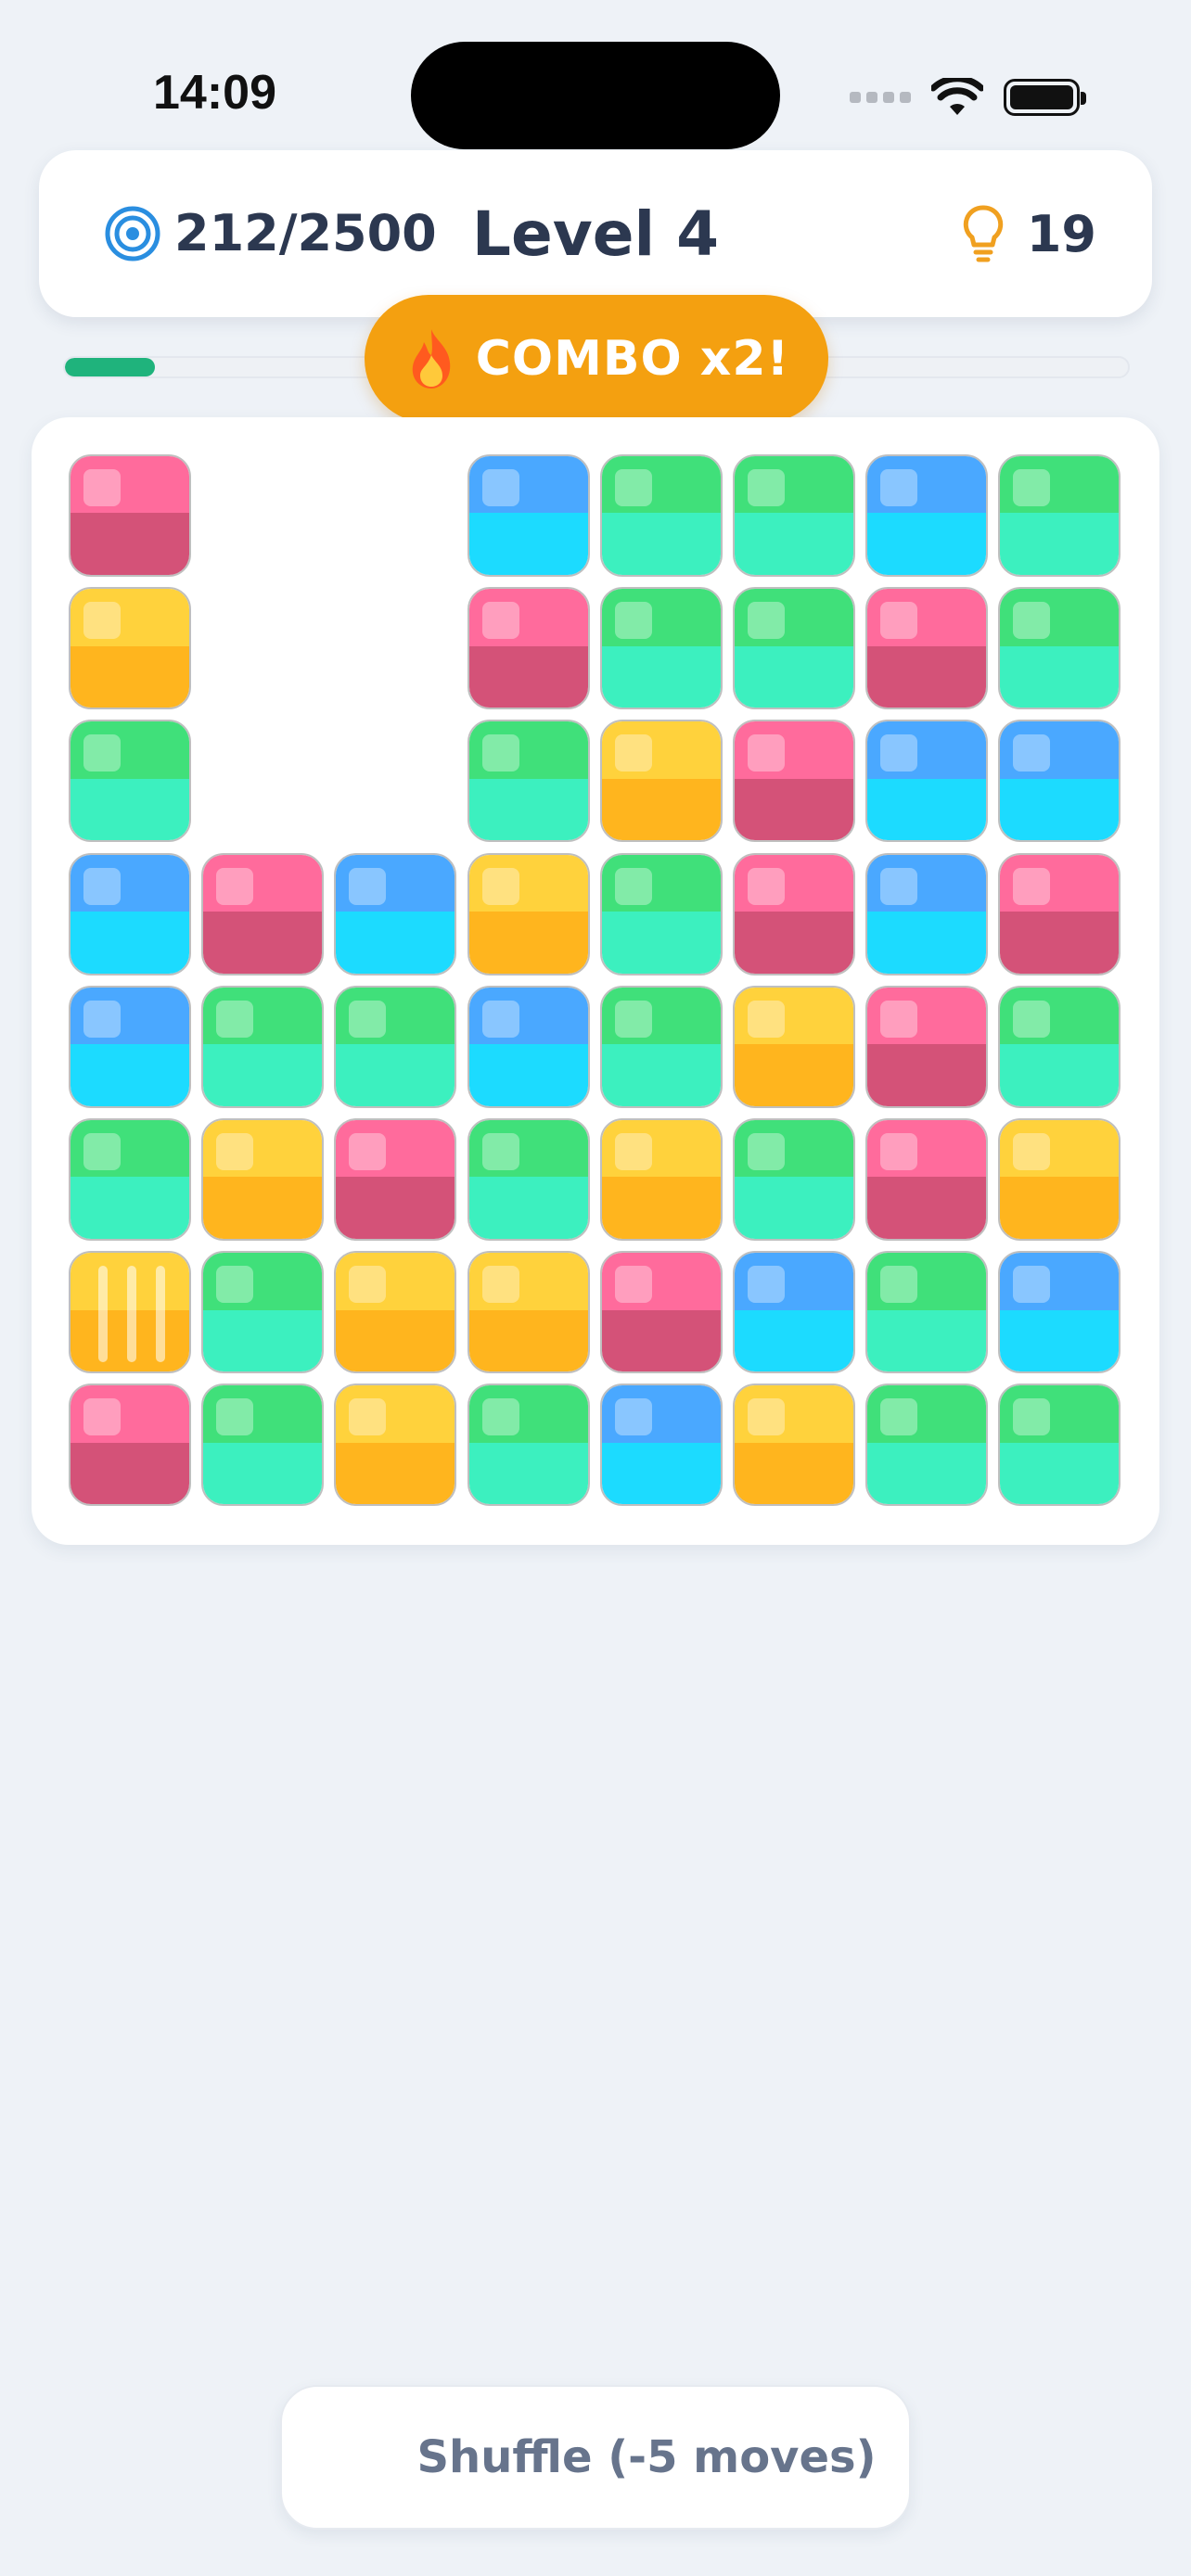  I want to click on wifi-icon, so click(957, 97).